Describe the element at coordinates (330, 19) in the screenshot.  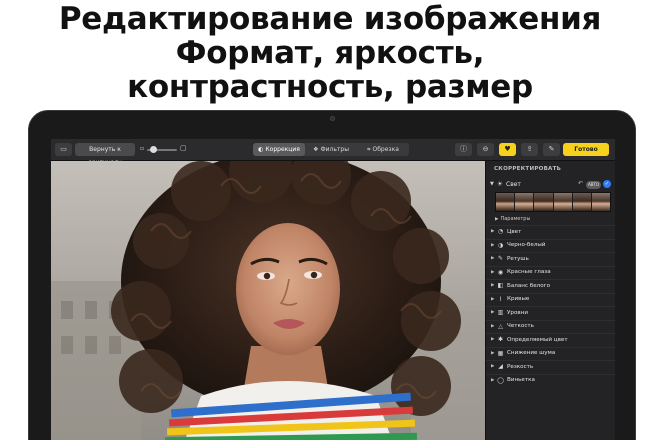
I see `headline-line-1: Редактирование изображения` at that location.